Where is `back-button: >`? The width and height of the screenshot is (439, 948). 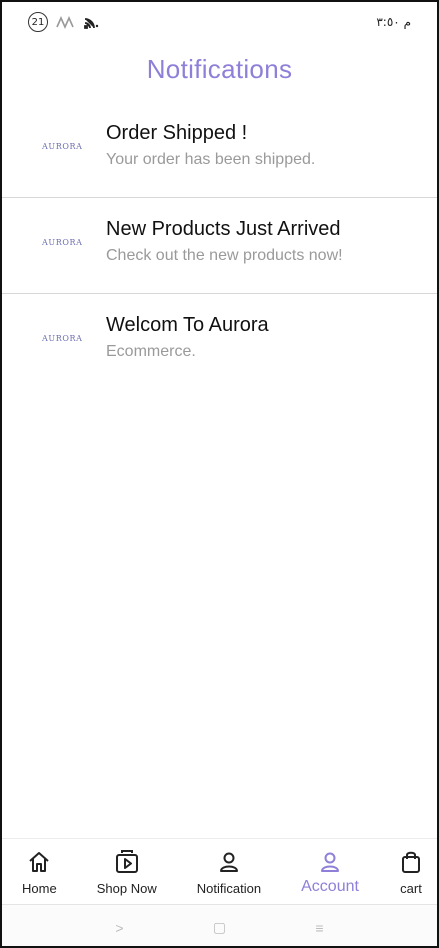
back-button: > is located at coordinates (120, 928).